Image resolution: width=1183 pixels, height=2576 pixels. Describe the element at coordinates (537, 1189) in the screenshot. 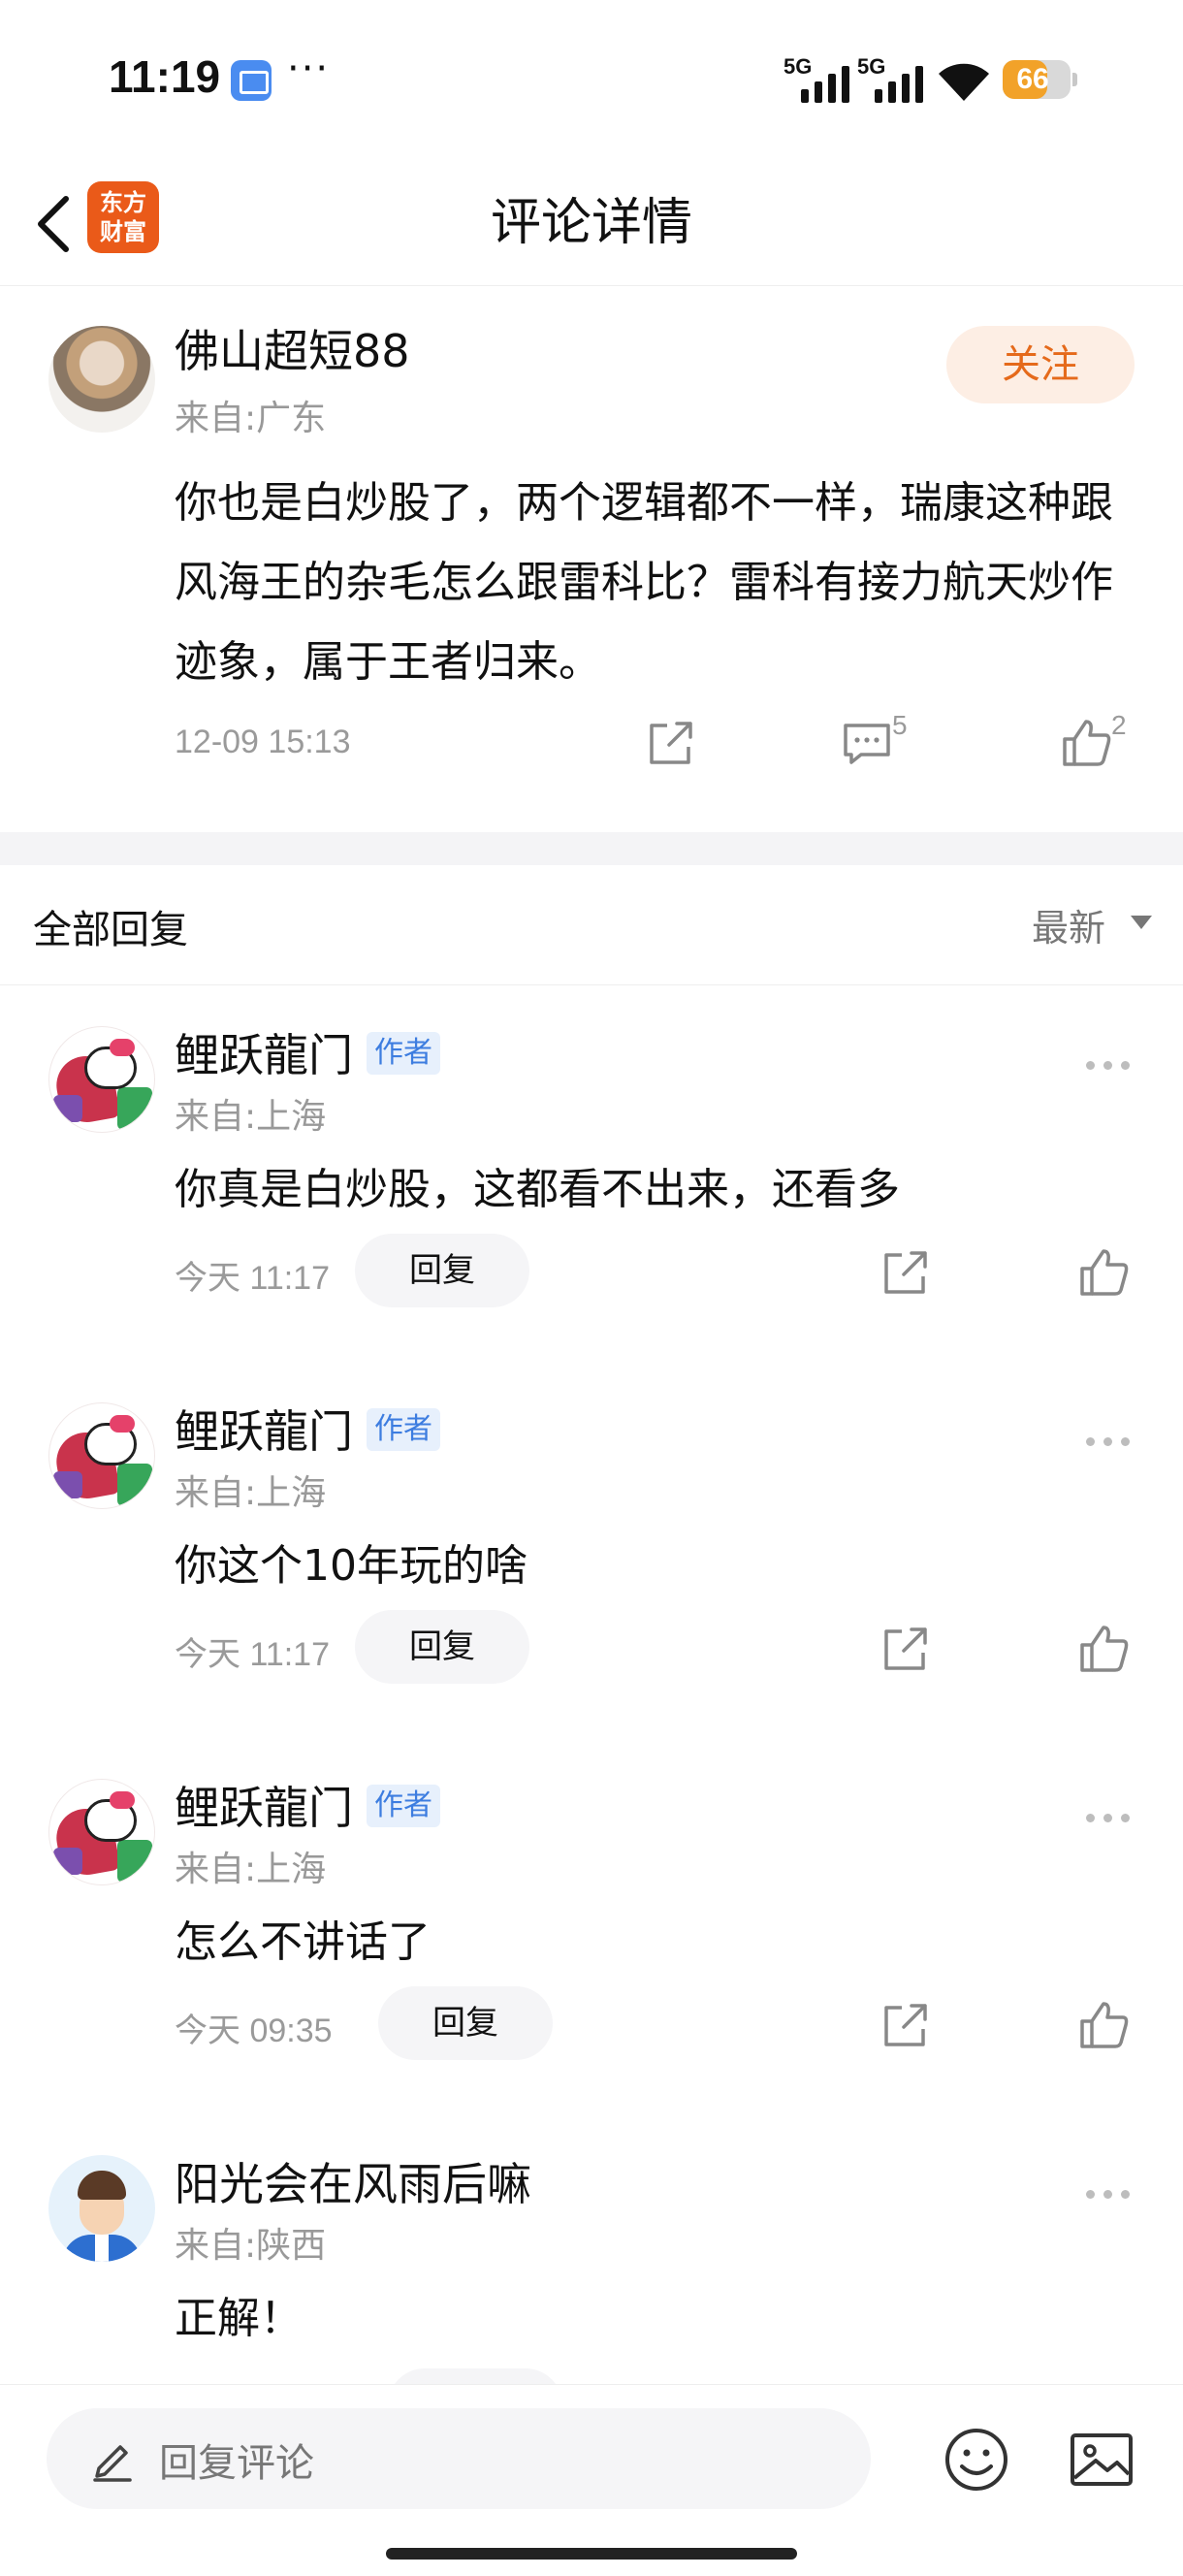

I see `reply-text: 你真是白炒股，这都看不出来，还看多` at that location.